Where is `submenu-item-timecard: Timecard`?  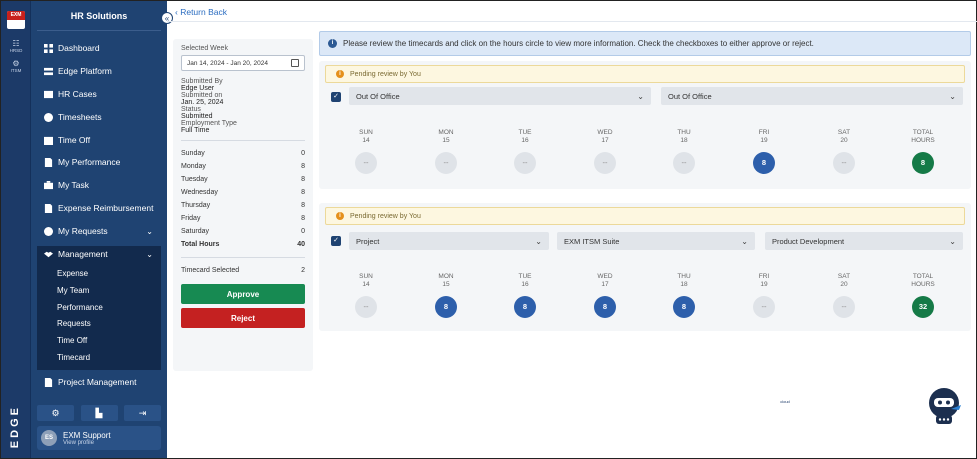
submenu-item-timecard: Timecard is located at coordinates (73, 357).